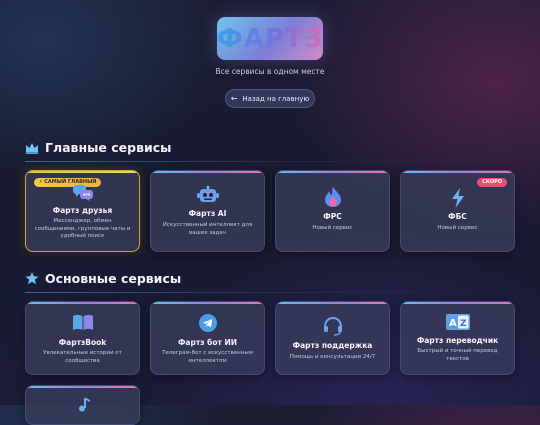 The image size is (540, 425). I want to click on section-title-main: Главные сервисы, so click(98, 147).